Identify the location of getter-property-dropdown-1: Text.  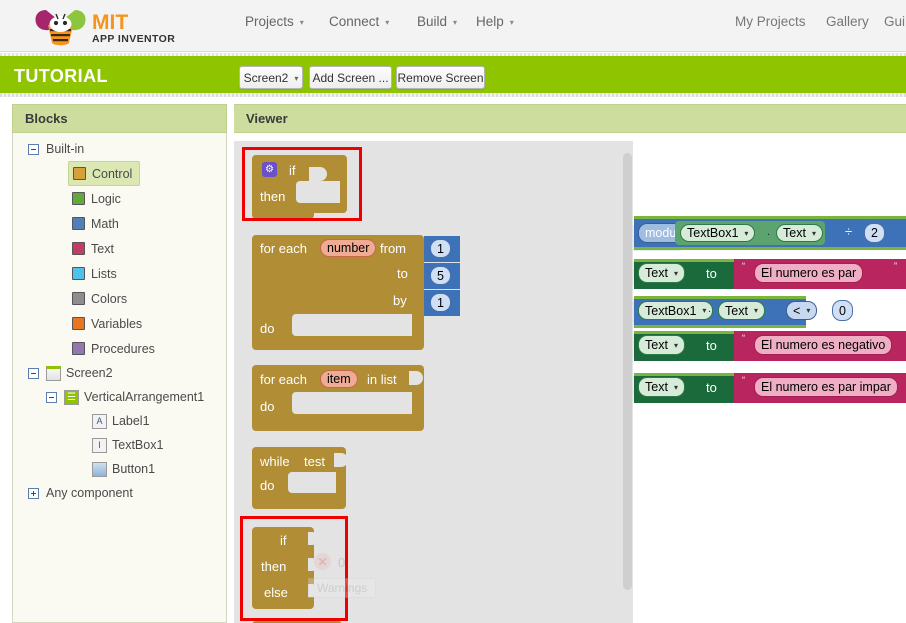
(799, 233).